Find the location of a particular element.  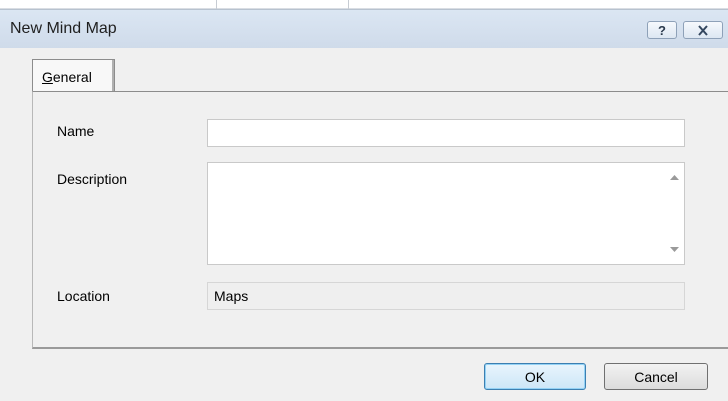

close-button is located at coordinates (703, 30).